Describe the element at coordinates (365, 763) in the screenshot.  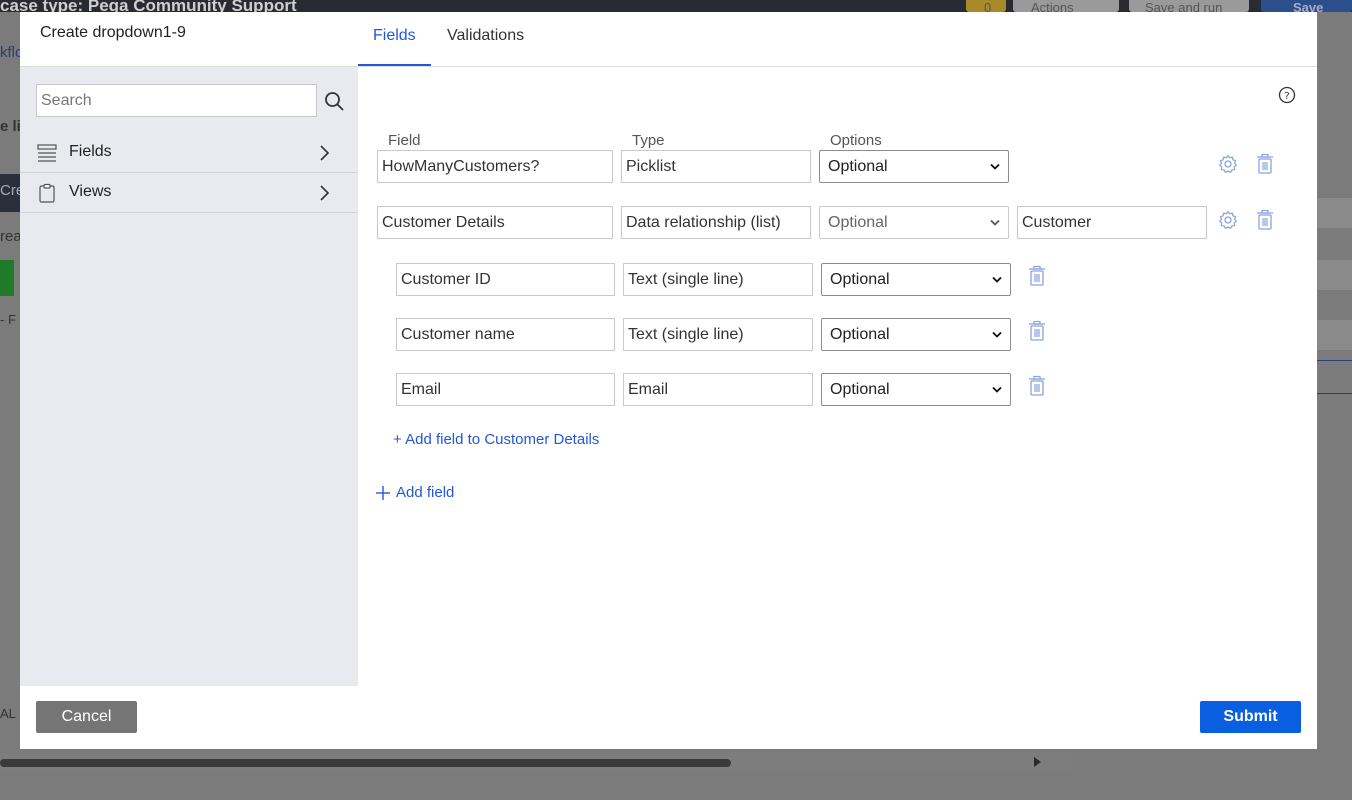
I see `scrollbar-thumb` at that location.